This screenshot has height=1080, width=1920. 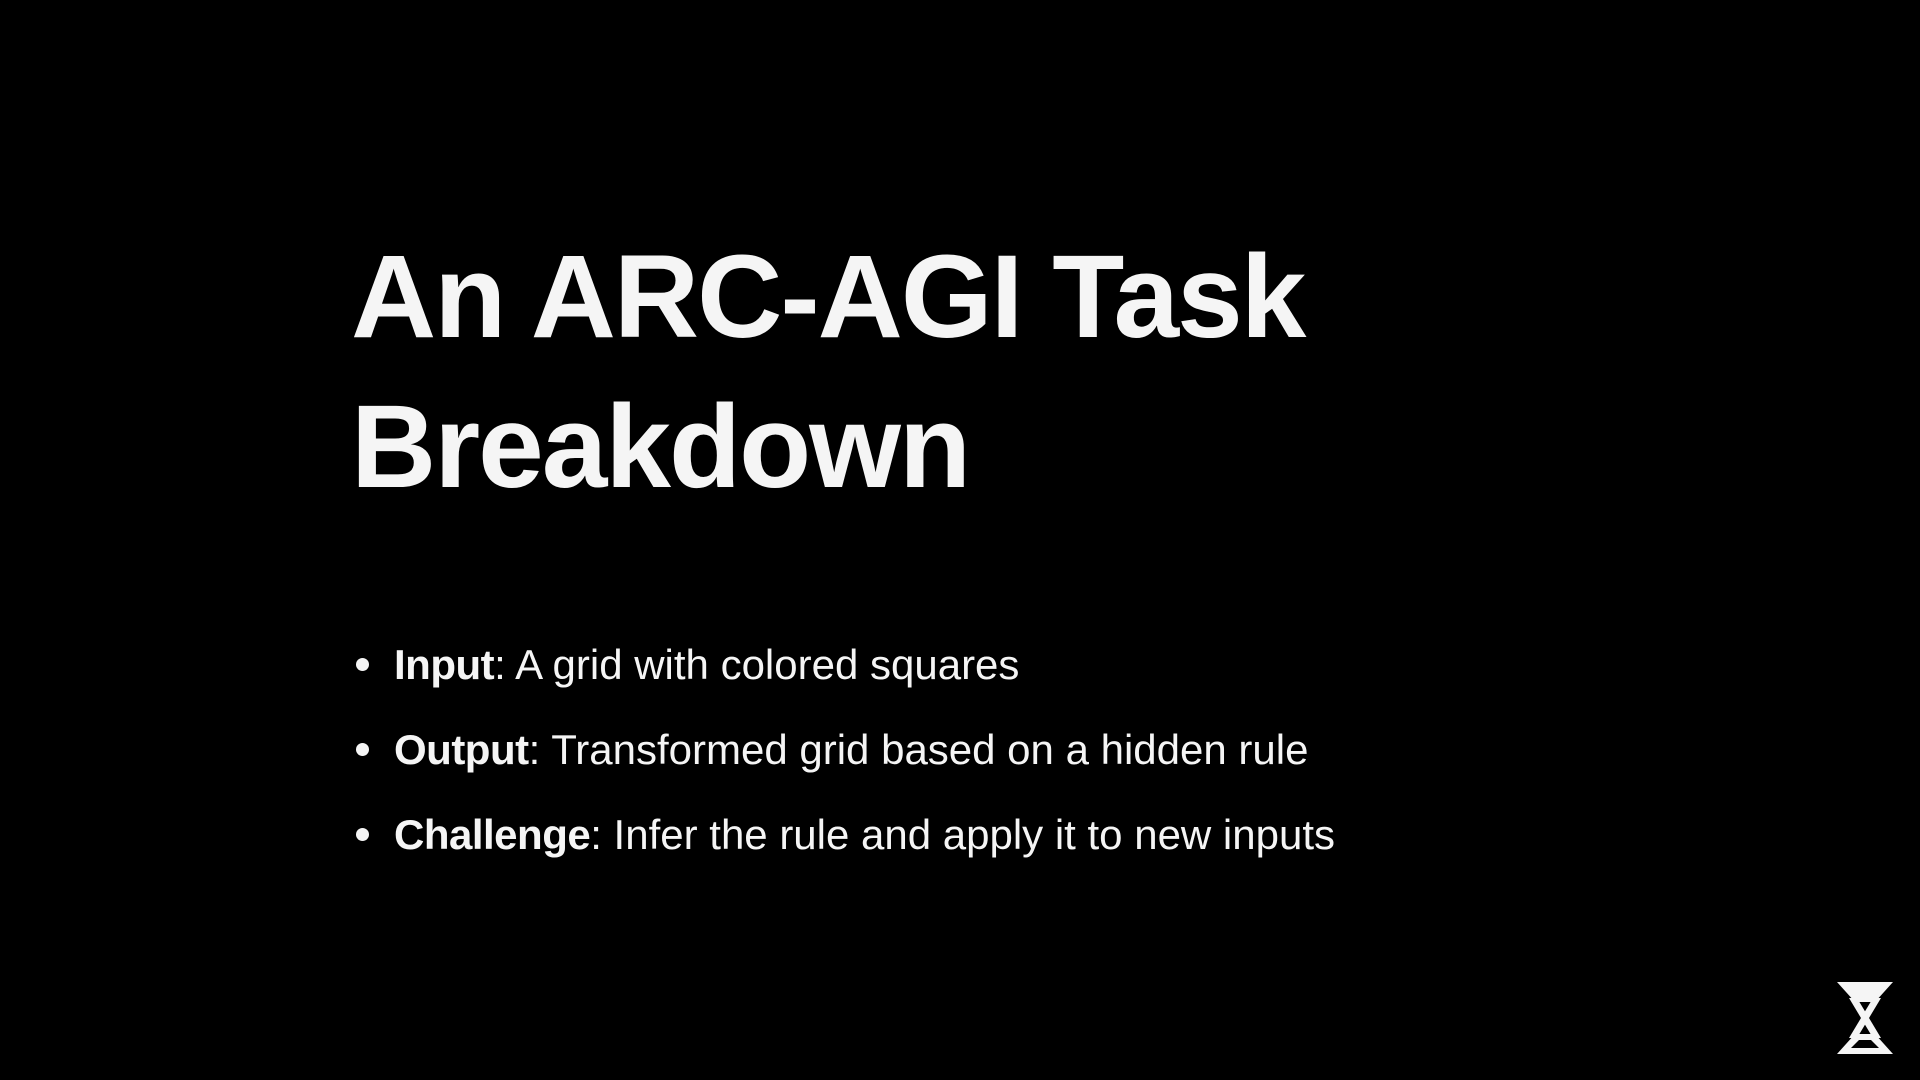 I want to click on slide-title-line-1: An ARC-AGI Task, so click(x=828, y=297).